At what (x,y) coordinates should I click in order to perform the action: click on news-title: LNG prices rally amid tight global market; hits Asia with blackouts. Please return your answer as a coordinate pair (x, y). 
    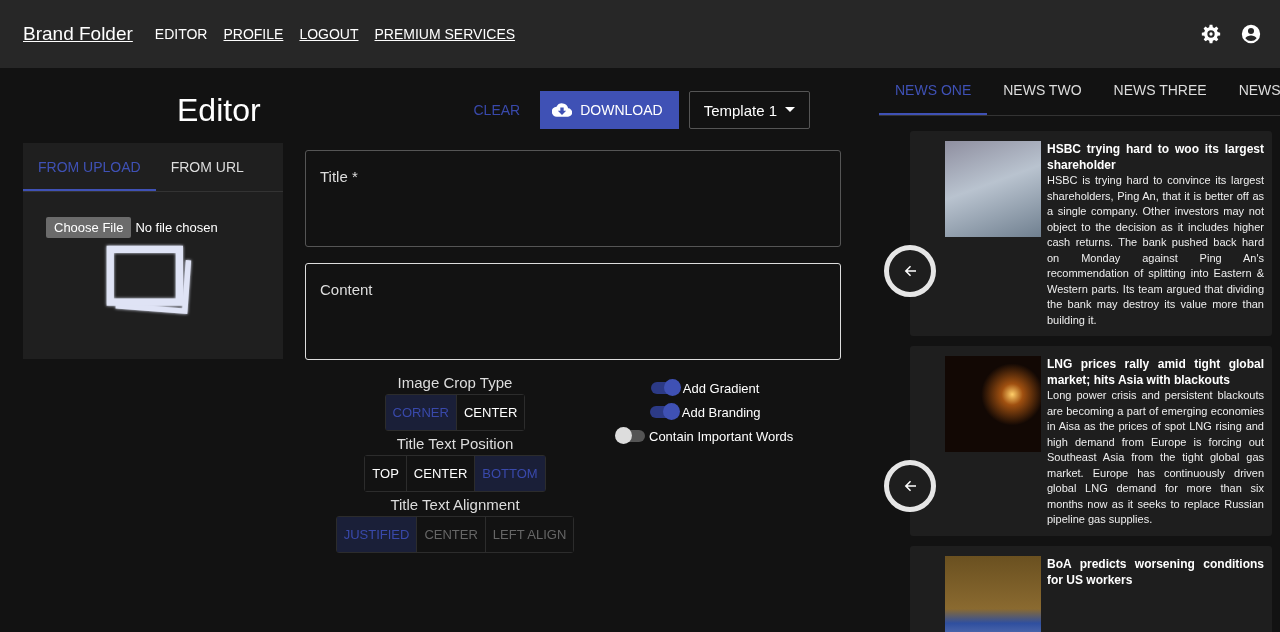
    Looking at the image, I should click on (1155, 372).